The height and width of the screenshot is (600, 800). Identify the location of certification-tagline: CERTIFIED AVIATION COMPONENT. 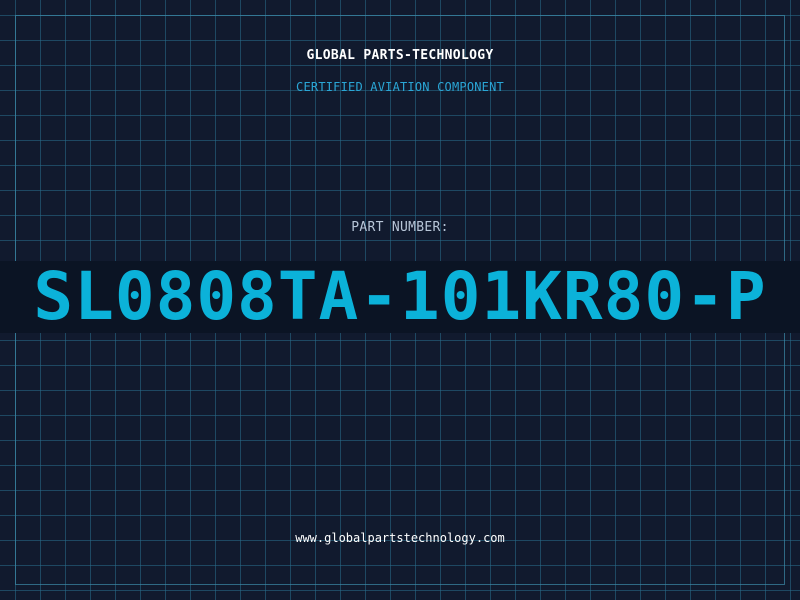
(400, 87).